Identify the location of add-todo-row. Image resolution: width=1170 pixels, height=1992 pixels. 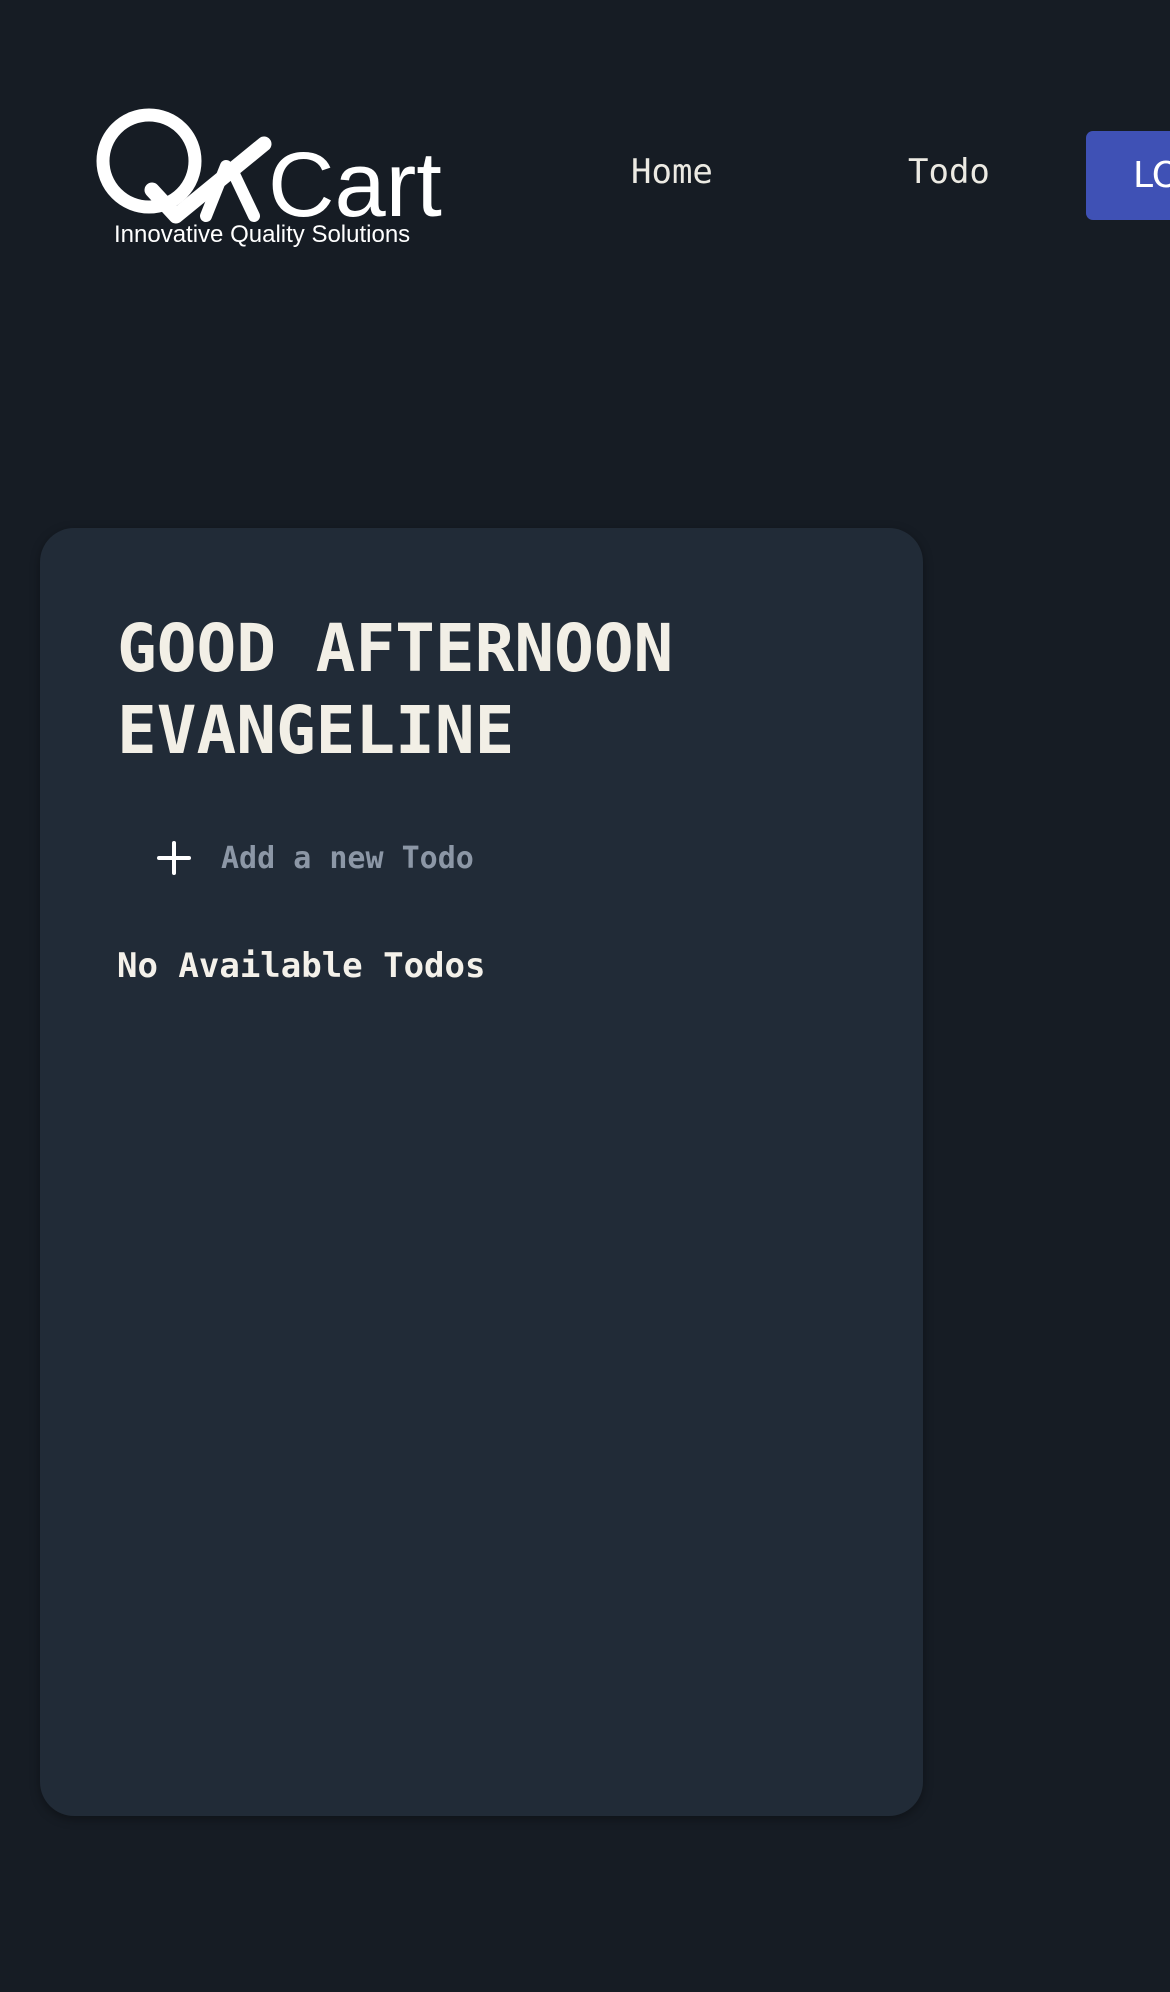
(477, 858).